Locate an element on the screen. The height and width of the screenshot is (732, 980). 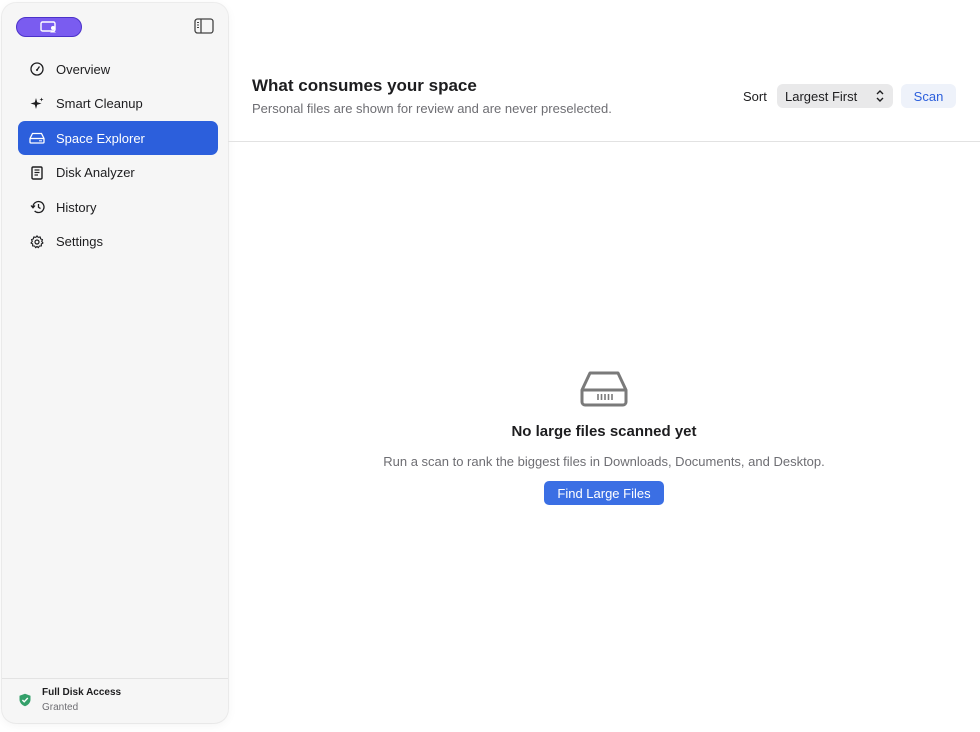
history-icon is located at coordinates (37, 207).